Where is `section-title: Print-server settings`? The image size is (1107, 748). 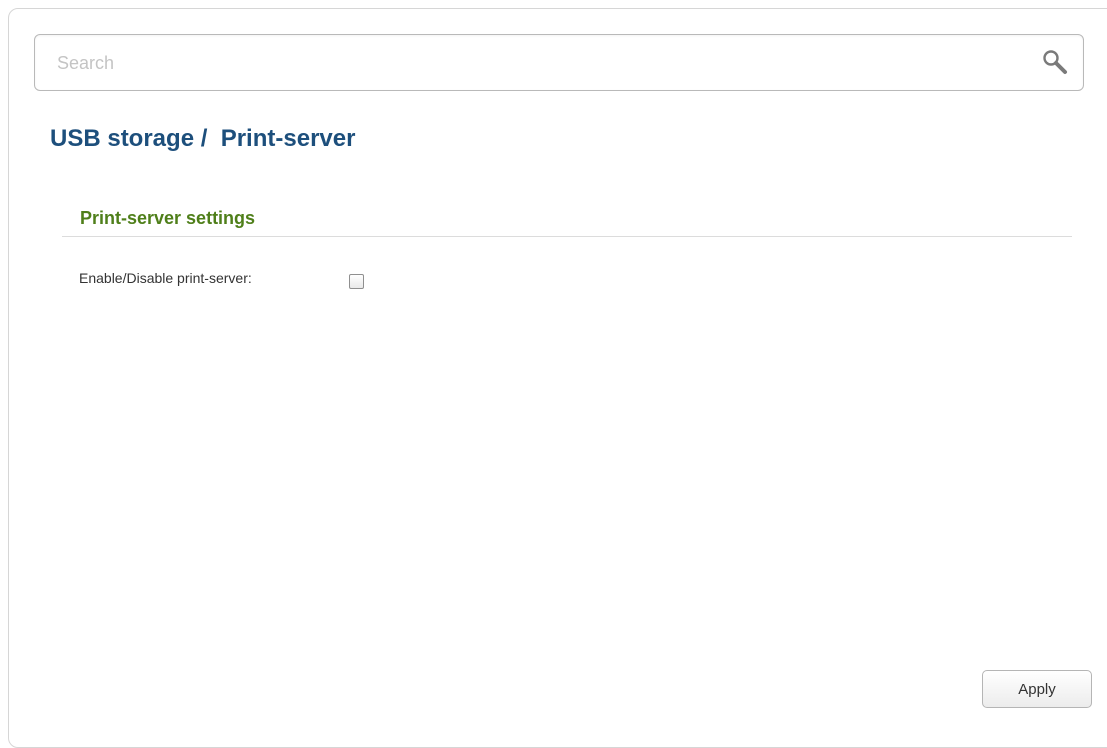 section-title: Print-server settings is located at coordinates (168, 218).